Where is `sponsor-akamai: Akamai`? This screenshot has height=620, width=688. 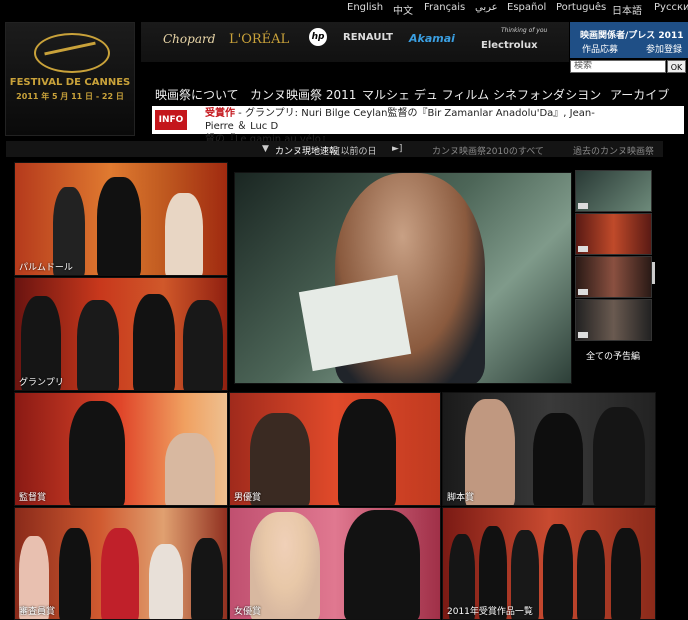 sponsor-akamai: Akamai is located at coordinates (432, 38).